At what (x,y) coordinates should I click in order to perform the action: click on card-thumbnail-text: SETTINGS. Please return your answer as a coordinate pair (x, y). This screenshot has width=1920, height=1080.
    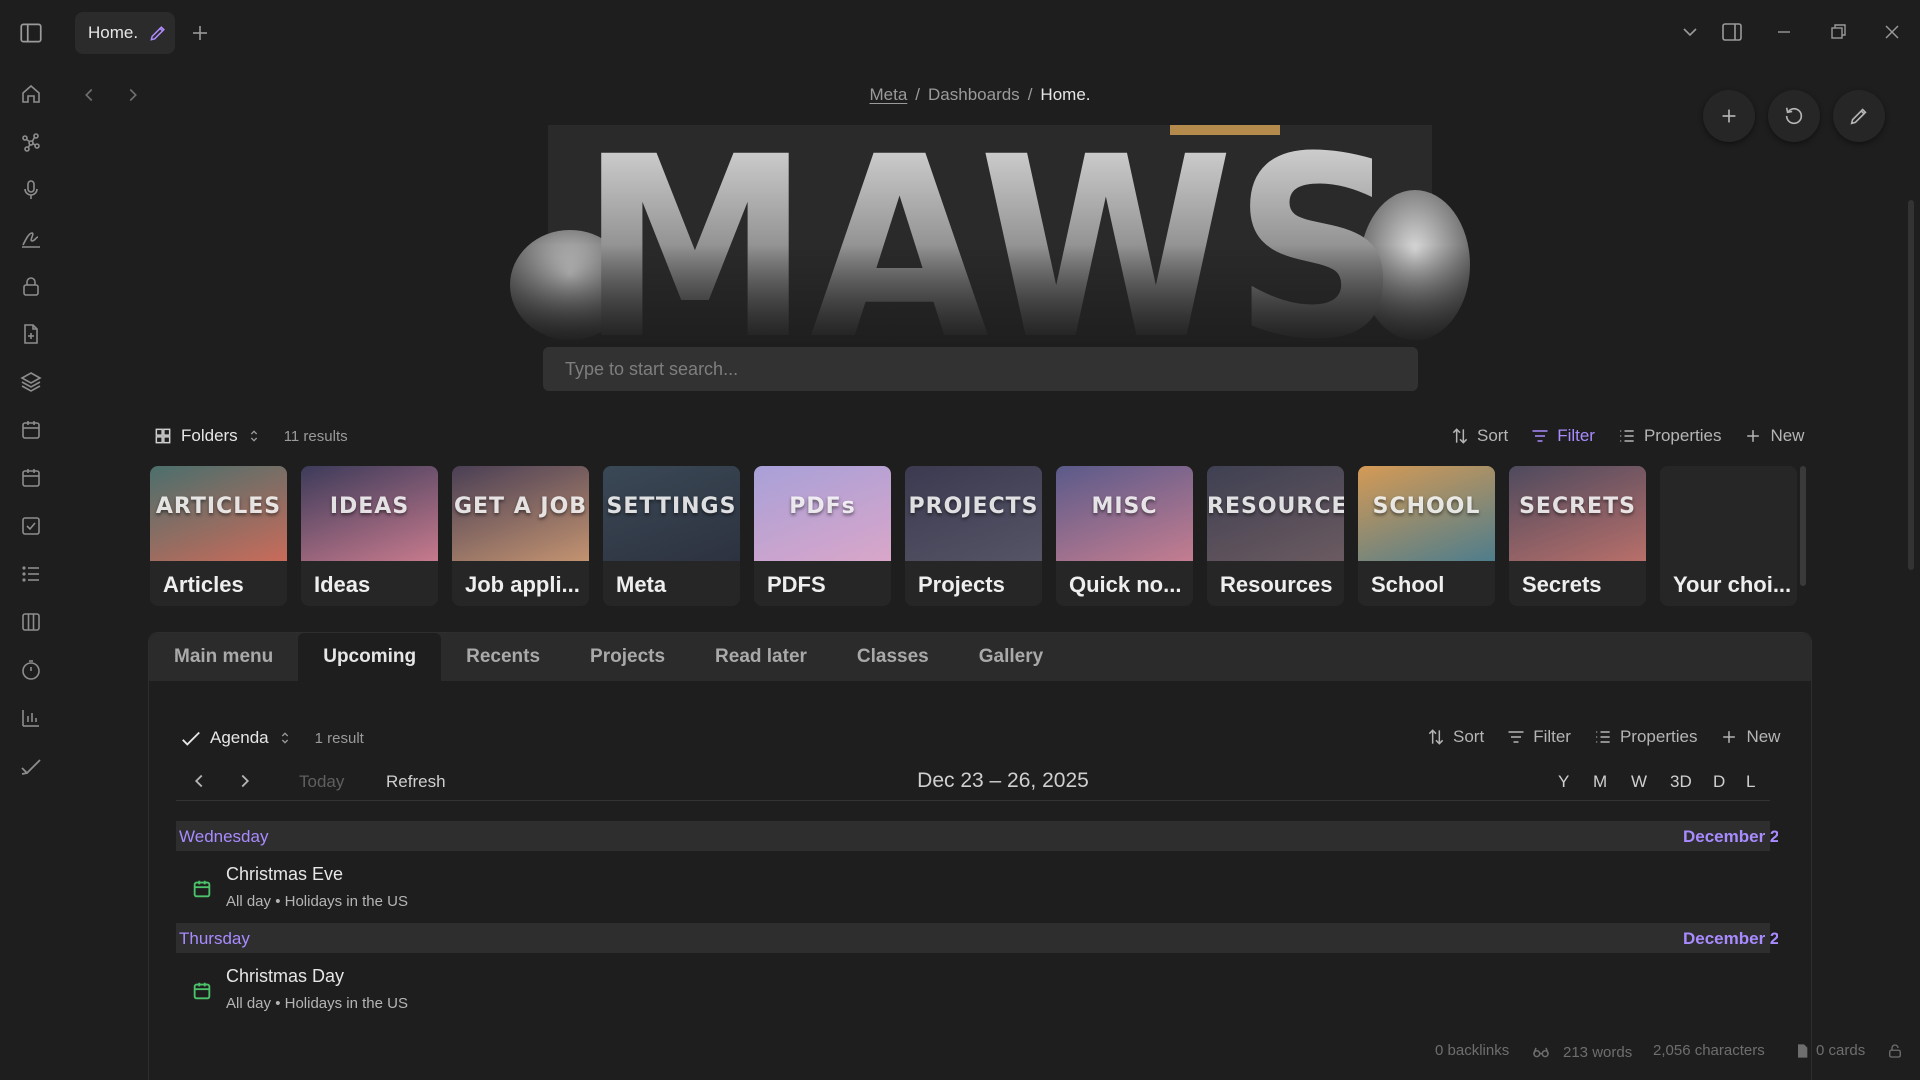
    Looking at the image, I should click on (671, 506).